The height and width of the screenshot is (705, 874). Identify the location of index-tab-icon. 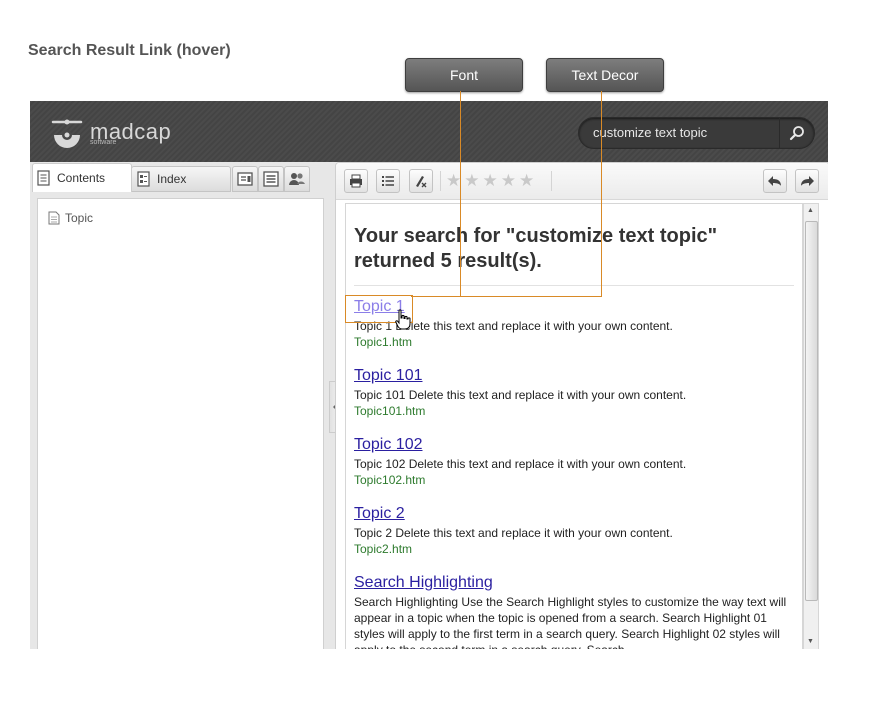
(143, 179).